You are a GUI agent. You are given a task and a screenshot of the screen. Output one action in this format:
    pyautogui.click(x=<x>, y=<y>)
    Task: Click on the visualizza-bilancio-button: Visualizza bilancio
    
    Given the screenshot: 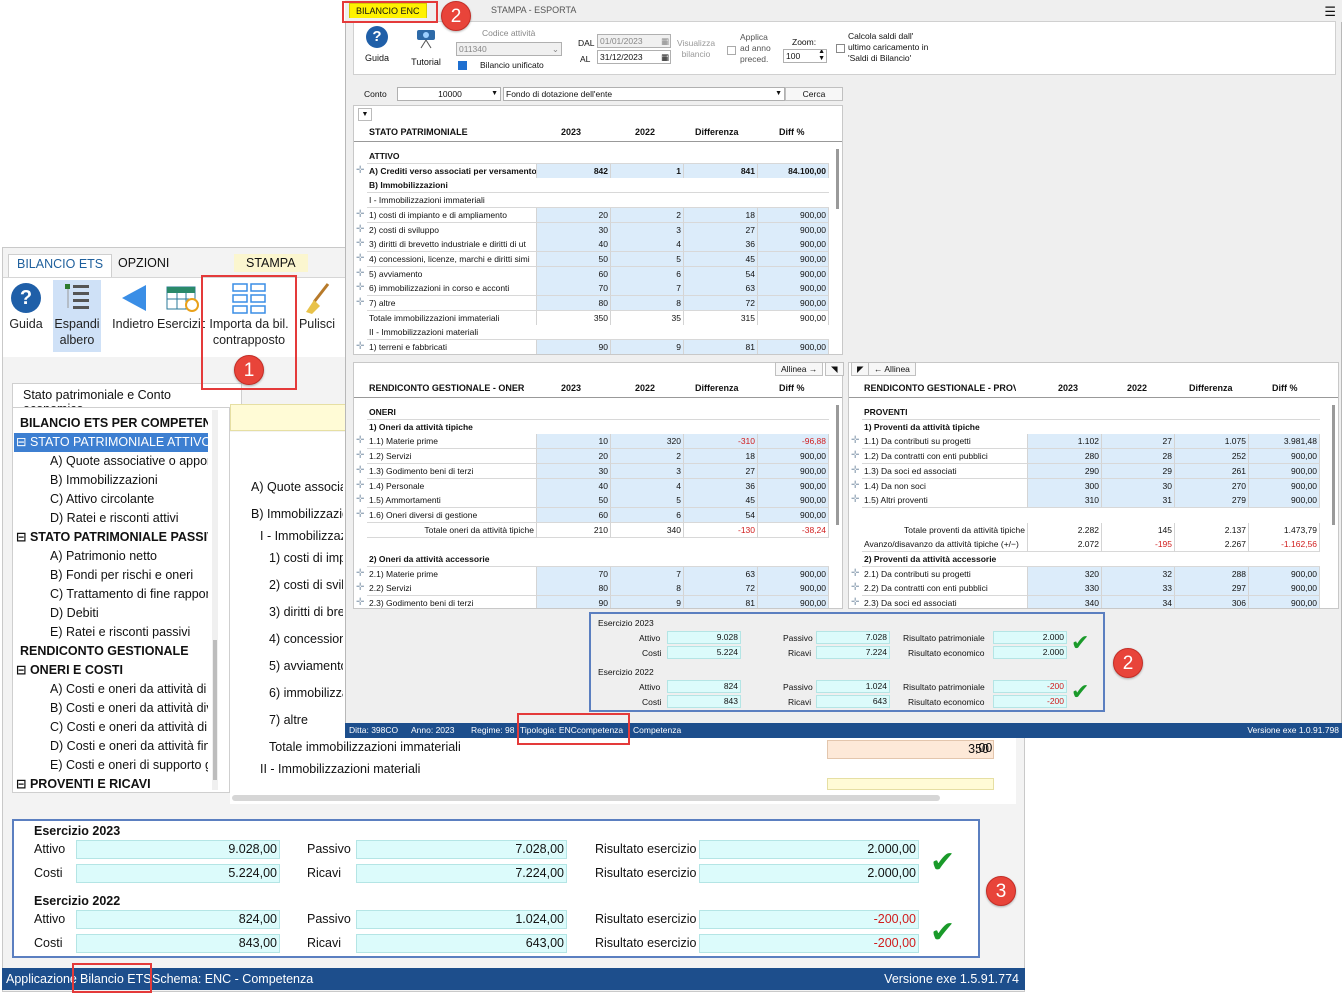 What is the action you would take?
    pyautogui.click(x=696, y=49)
    